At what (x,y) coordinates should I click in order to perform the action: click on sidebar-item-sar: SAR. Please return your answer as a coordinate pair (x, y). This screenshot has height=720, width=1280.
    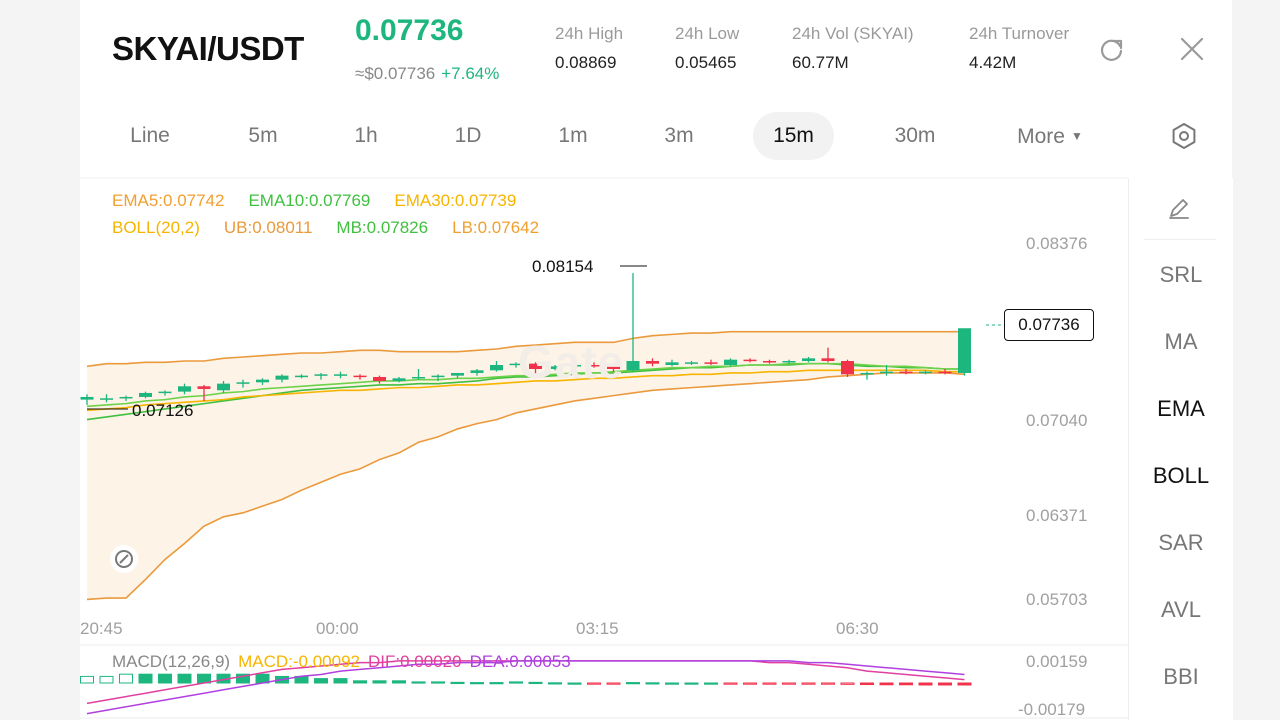
    Looking at the image, I should click on (1181, 543).